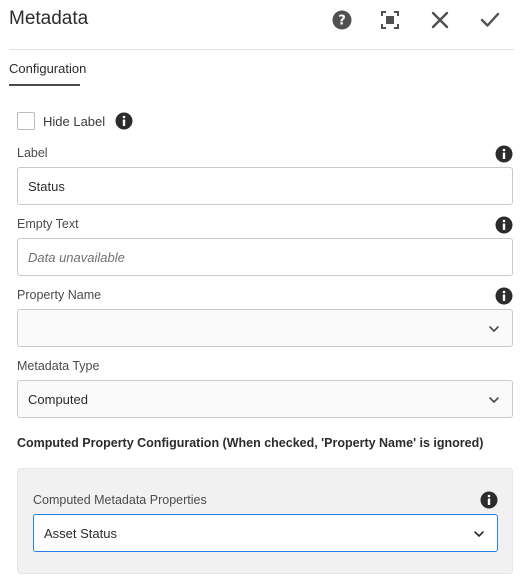  What do you see at coordinates (261, 49) in the screenshot?
I see `header-divider` at bounding box center [261, 49].